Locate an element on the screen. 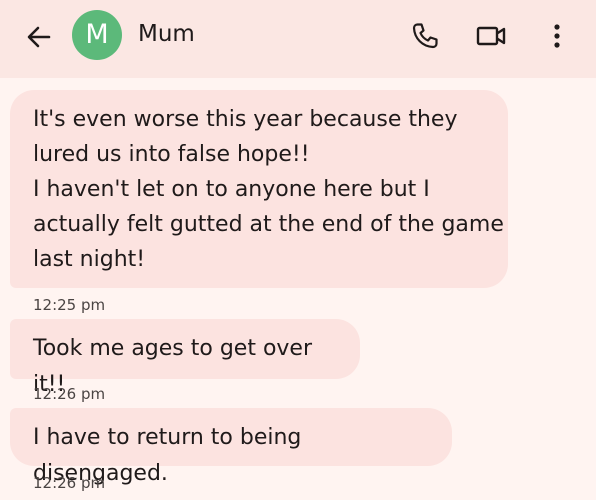  call-button is located at coordinates (425, 36).